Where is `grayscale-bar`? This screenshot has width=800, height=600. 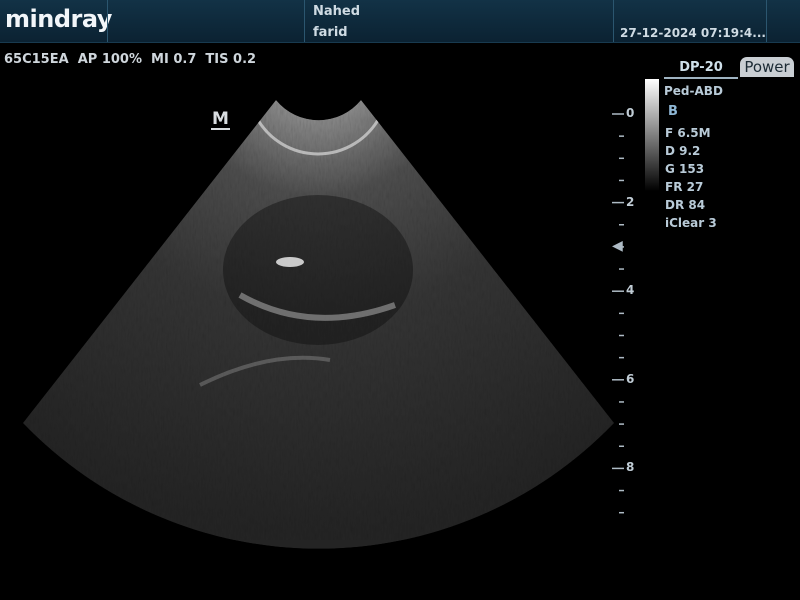
grayscale-bar is located at coordinates (652, 135).